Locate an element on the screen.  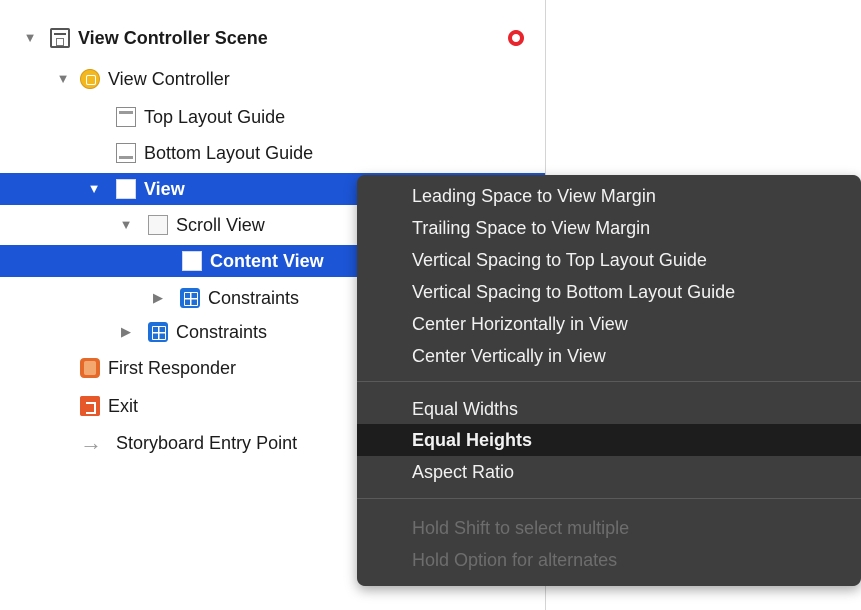
view-controller-icon is located at coordinates (90, 79).